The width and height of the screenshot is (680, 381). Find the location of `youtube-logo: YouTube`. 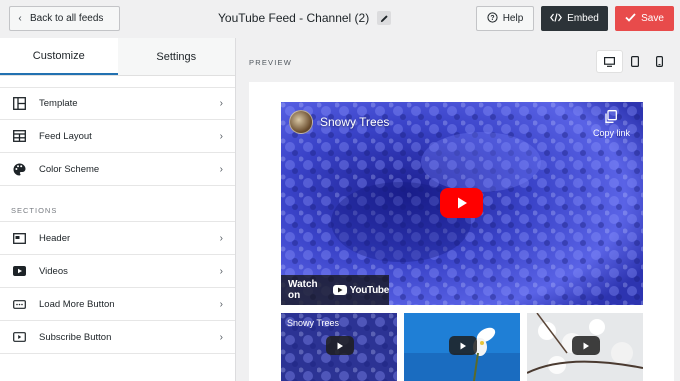

youtube-logo: YouTube is located at coordinates (361, 290).